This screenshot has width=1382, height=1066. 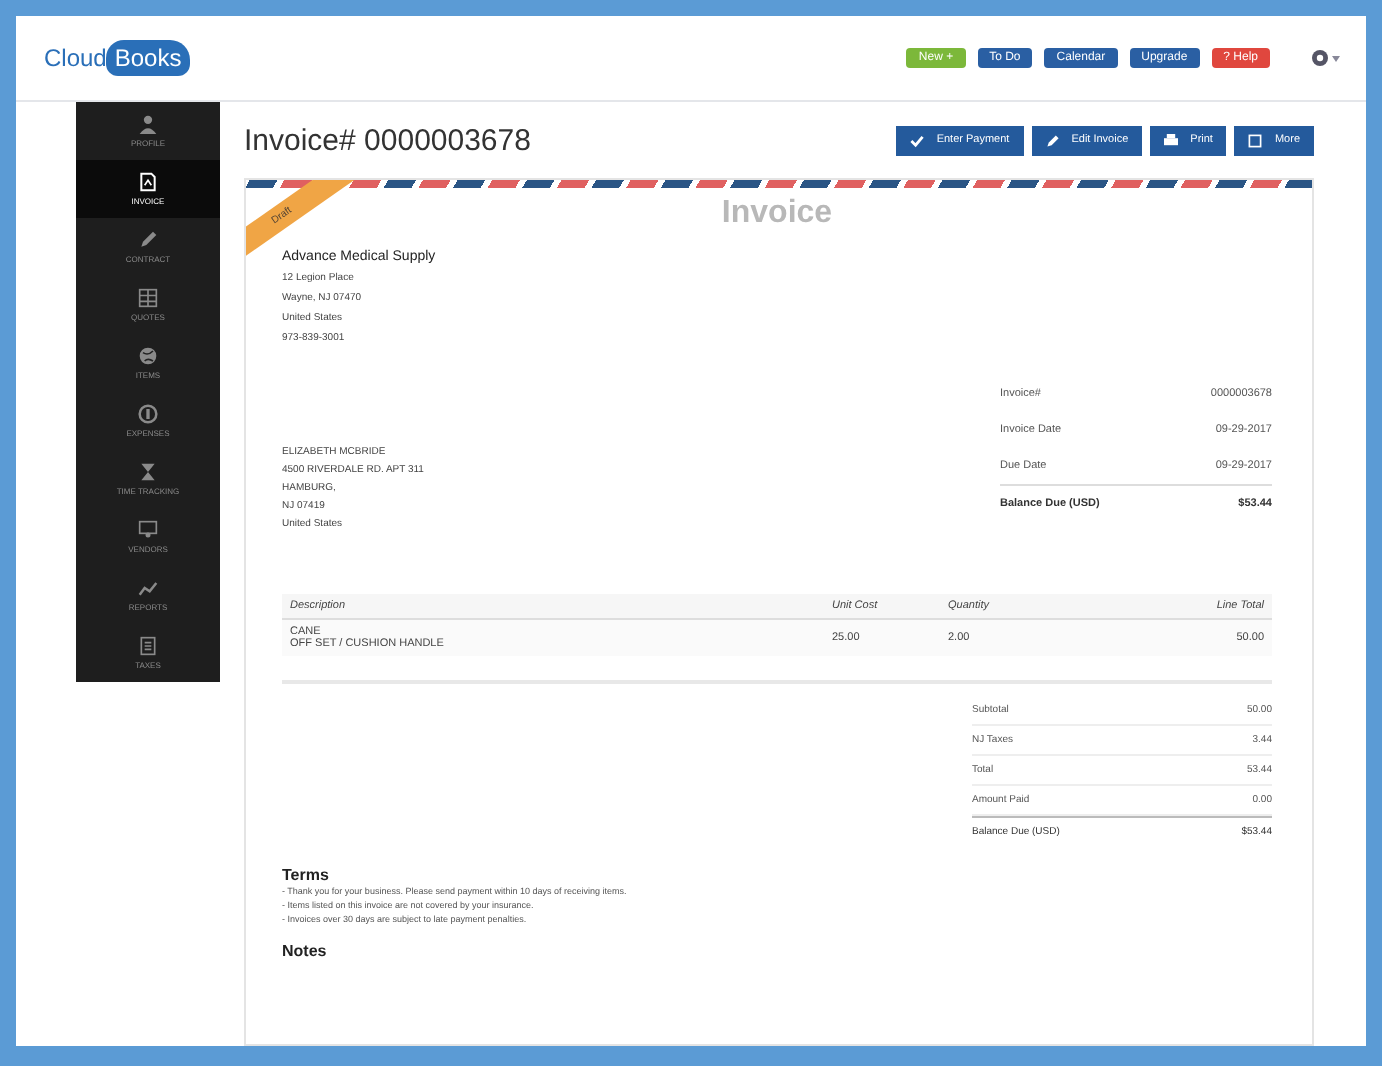 I want to click on printer-icon, so click(x=1171, y=140).